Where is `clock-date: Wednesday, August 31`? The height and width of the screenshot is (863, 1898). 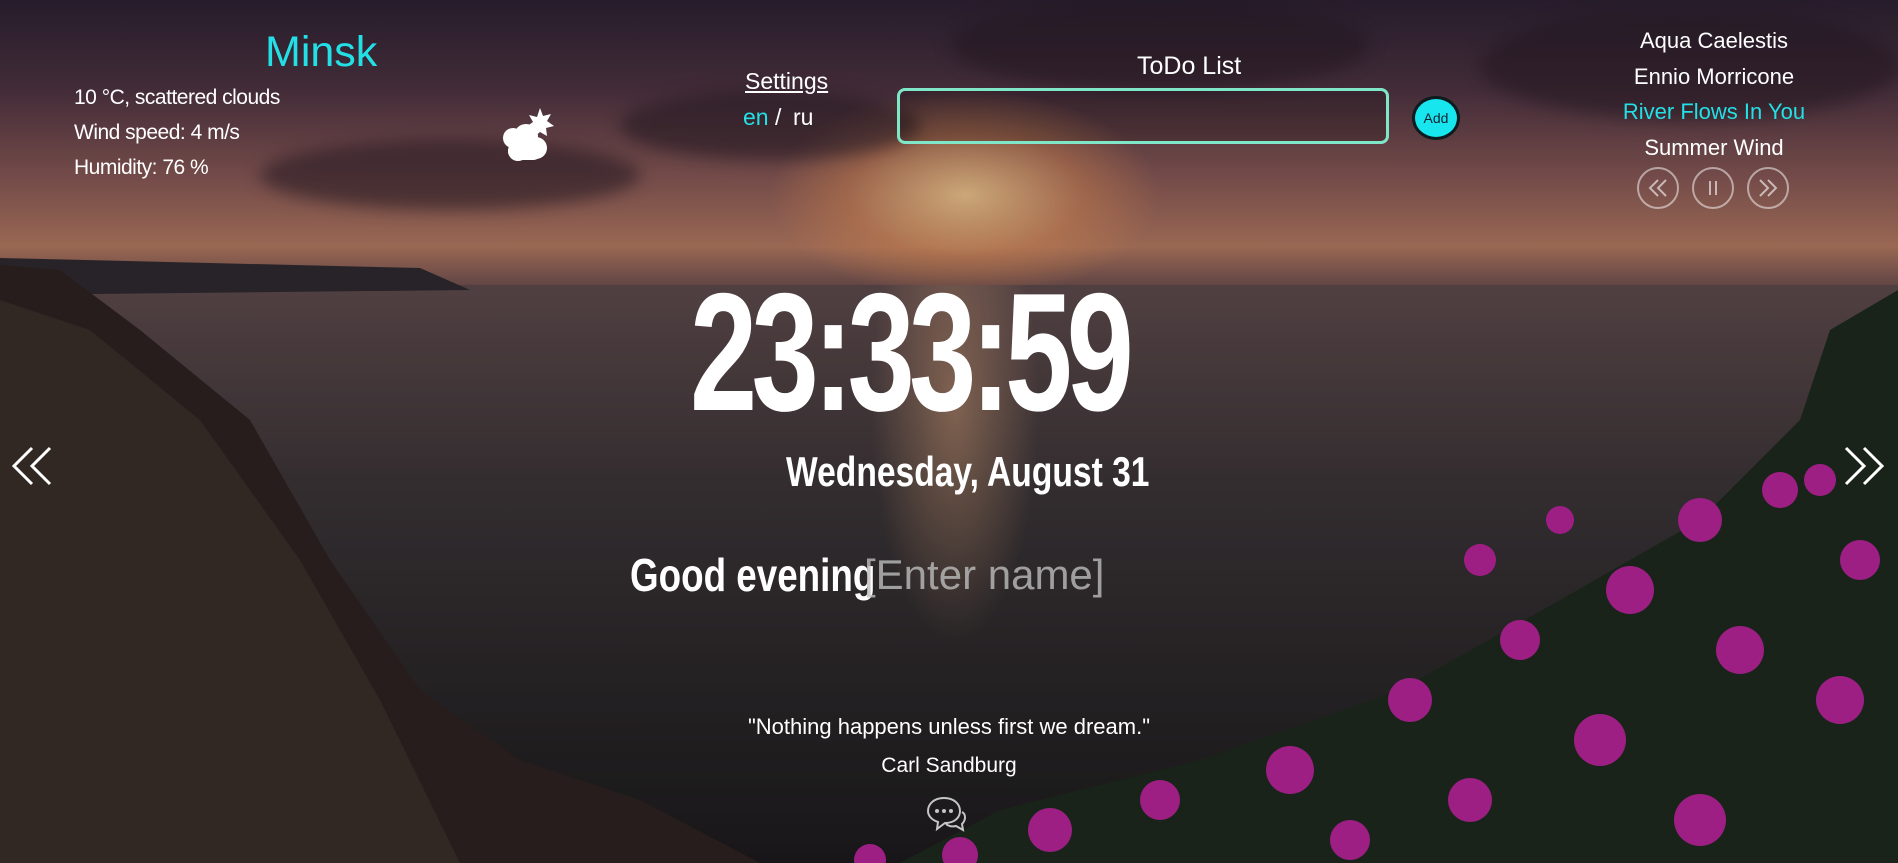
clock-date: Wednesday, August 31 is located at coordinates (968, 471).